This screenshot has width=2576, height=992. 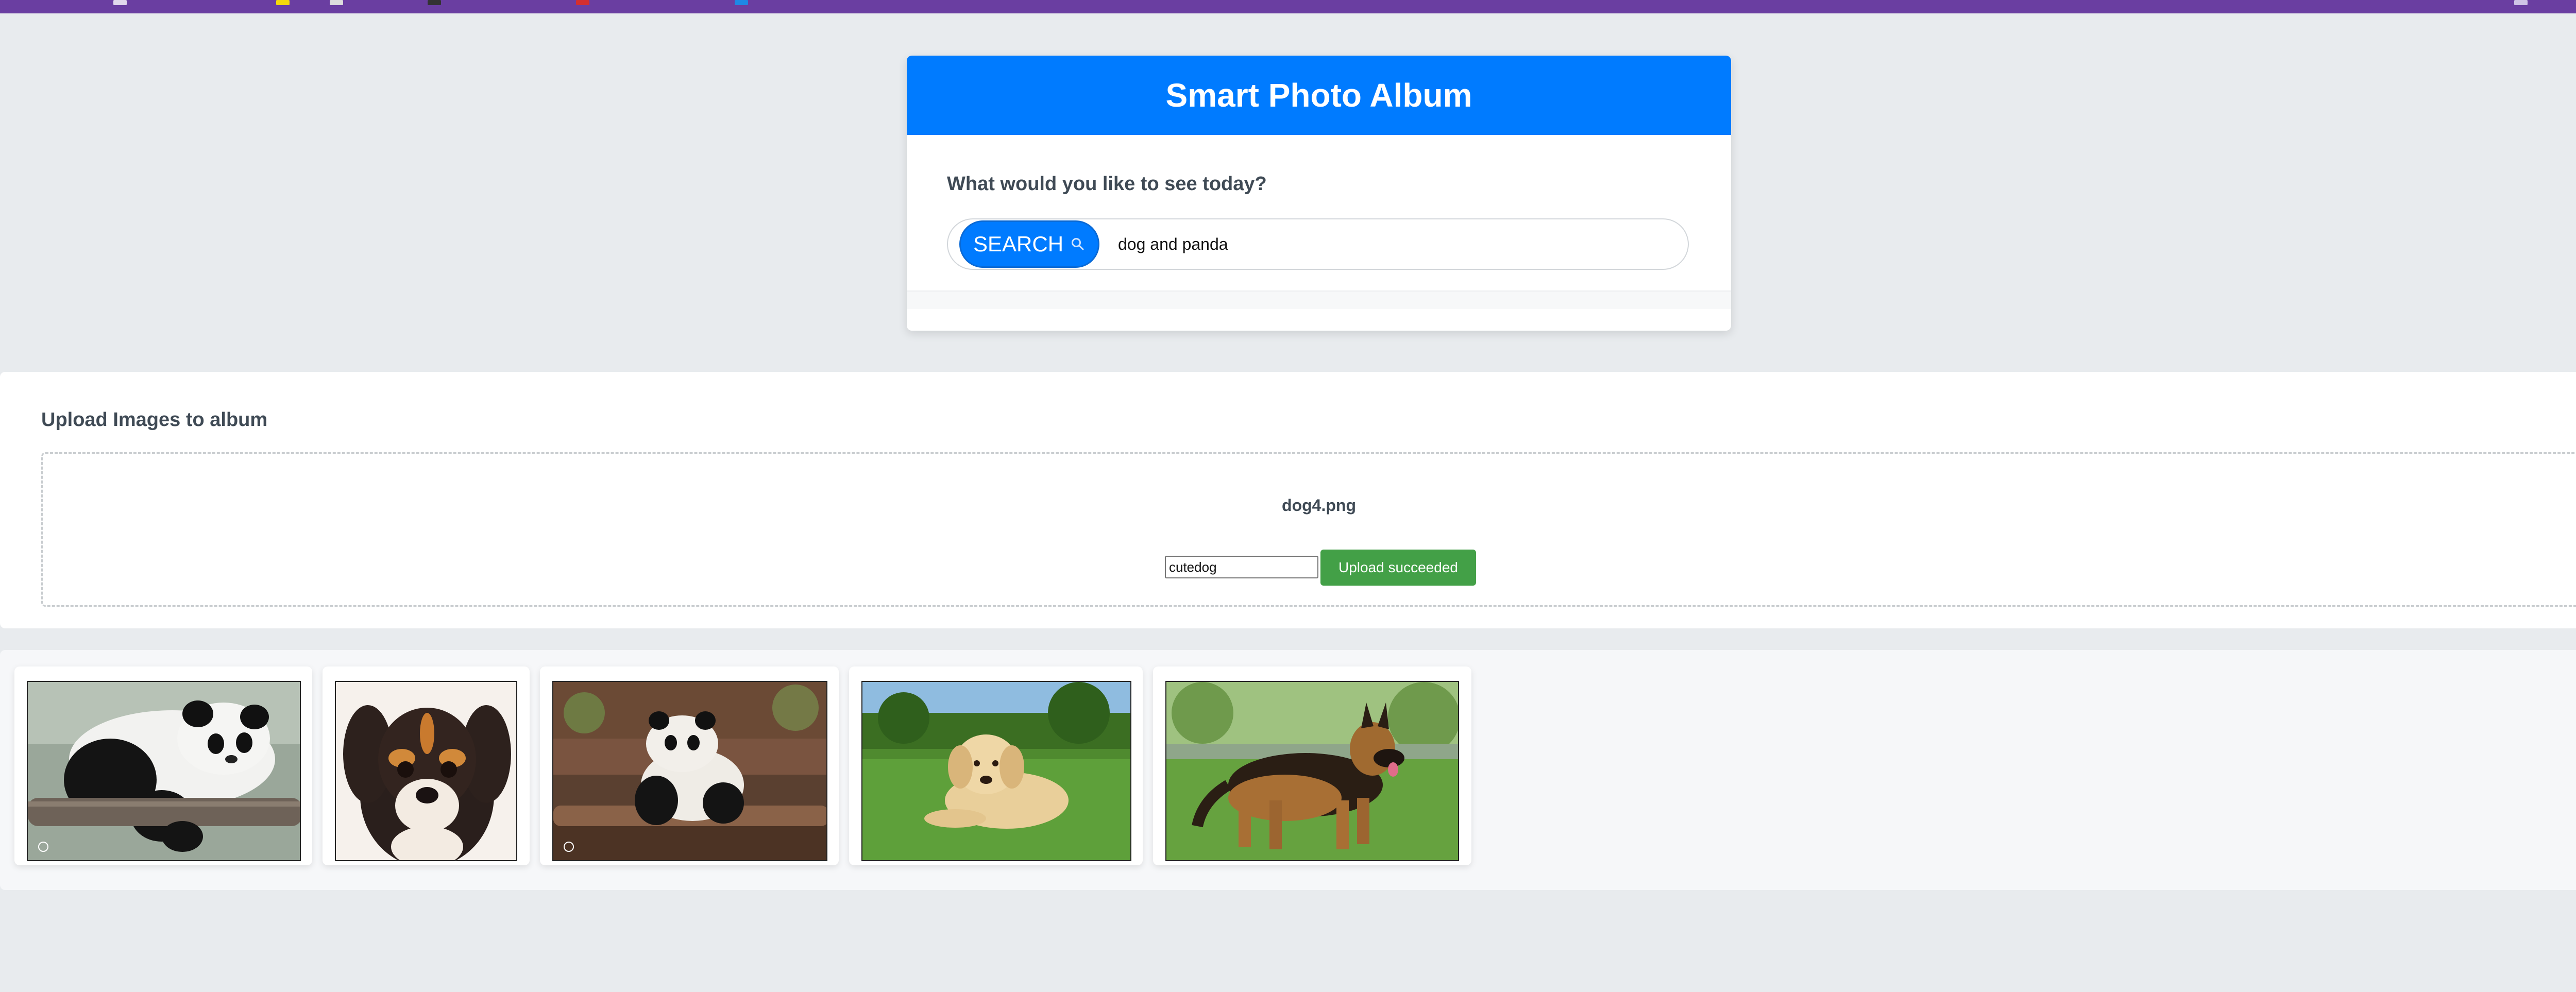 What do you see at coordinates (1107, 184) in the screenshot?
I see `search-prompt: What would you like to see today?` at bounding box center [1107, 184].